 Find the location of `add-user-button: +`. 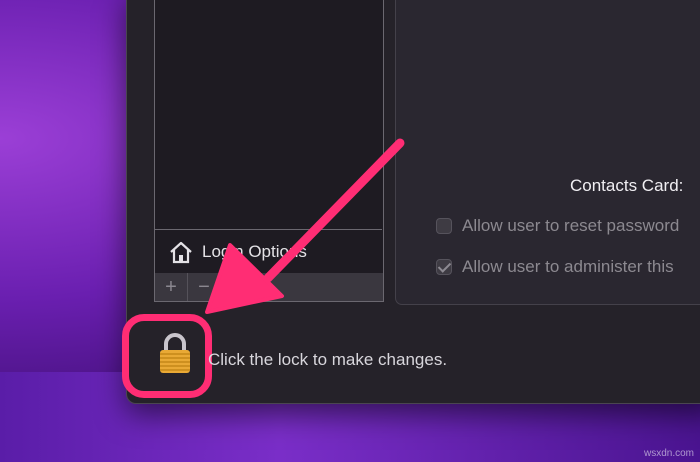

add-user-button: + is located at coordinates (171, 287).